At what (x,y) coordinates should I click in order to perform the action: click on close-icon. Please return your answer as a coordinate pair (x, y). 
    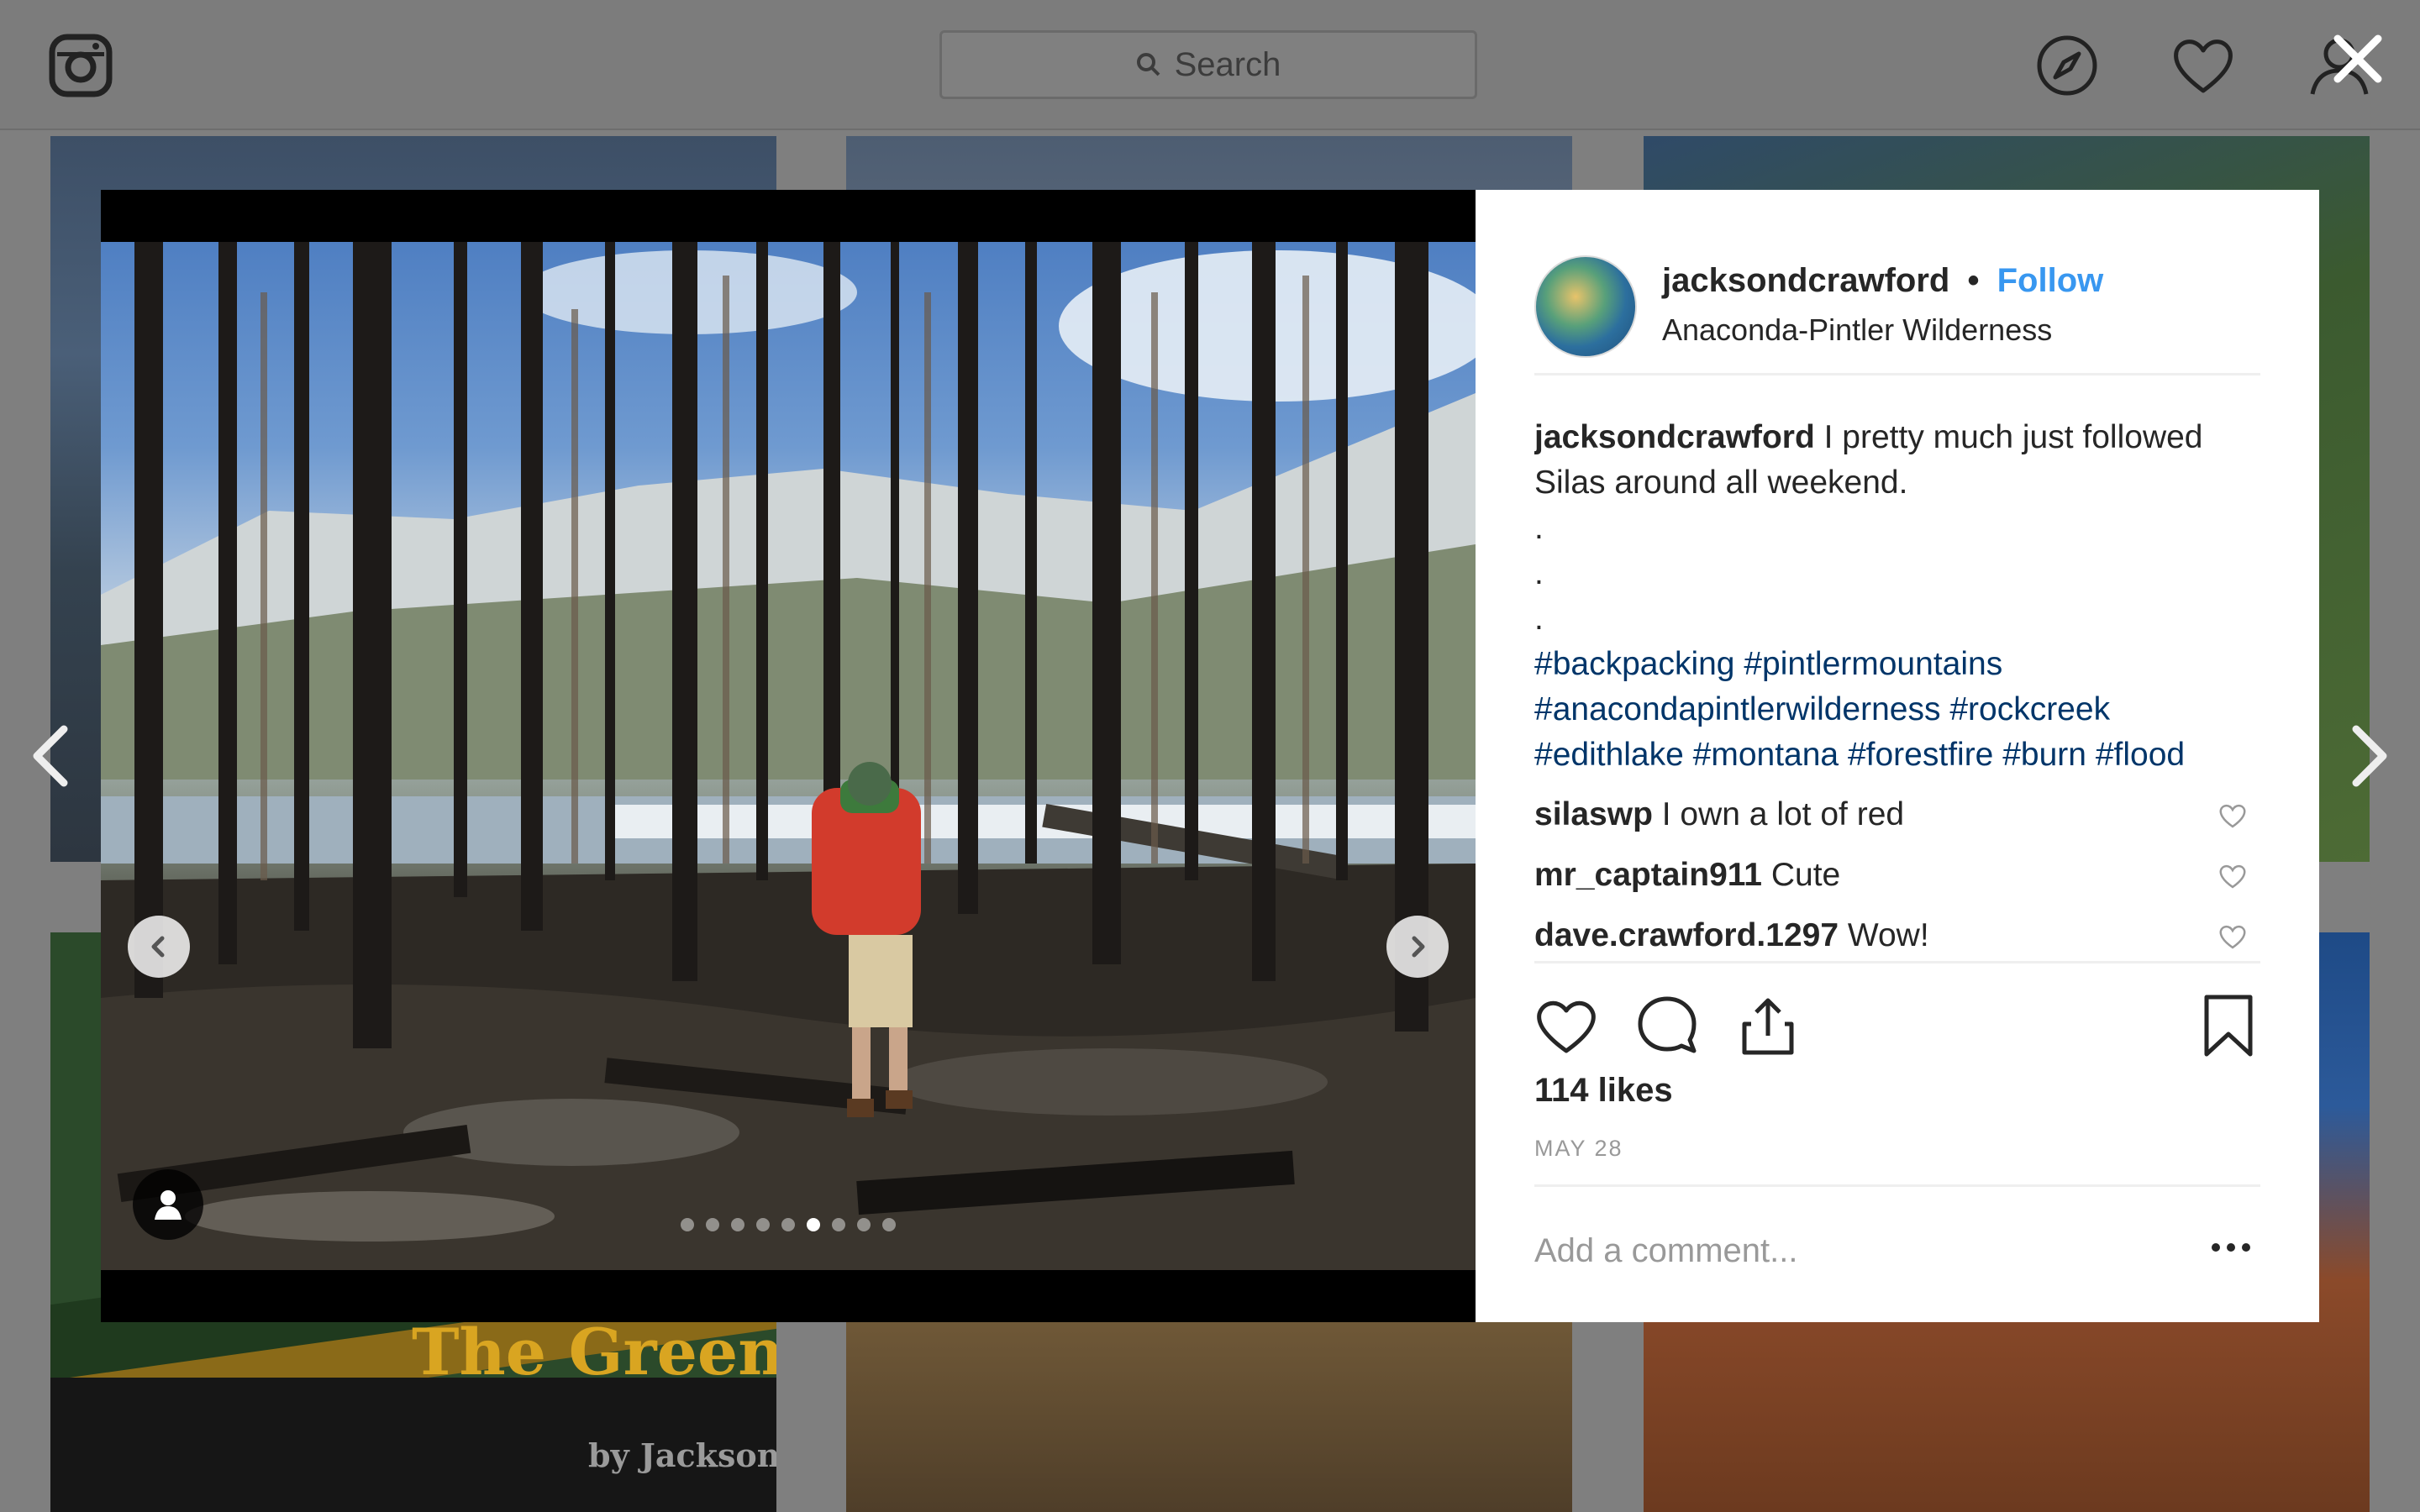
    Looking at the image, I should click on (2358, 59).